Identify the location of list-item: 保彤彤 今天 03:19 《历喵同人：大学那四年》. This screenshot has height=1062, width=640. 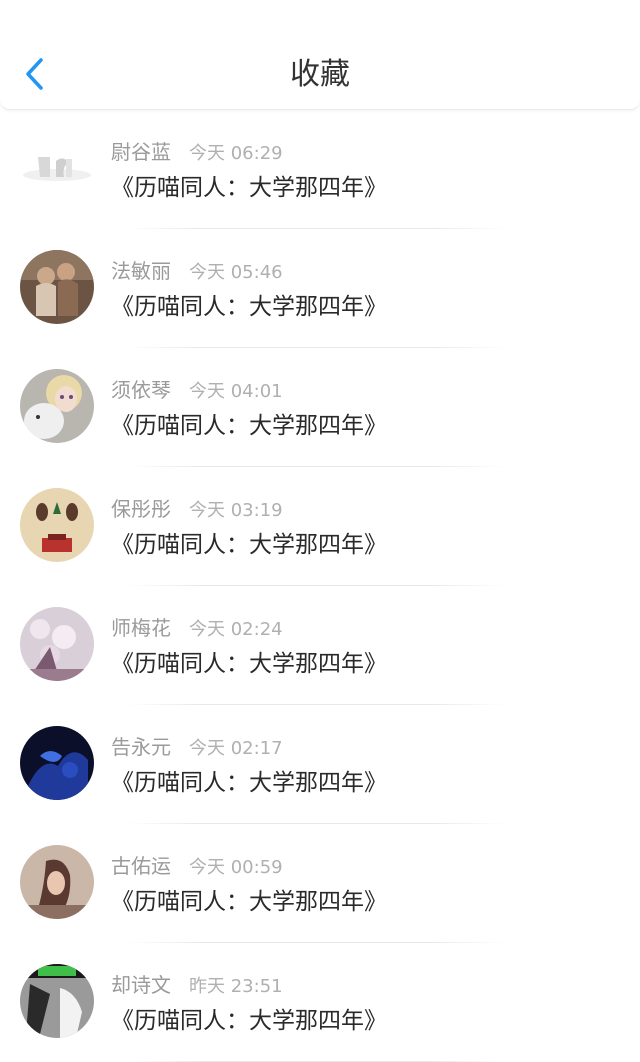
(320, 526).